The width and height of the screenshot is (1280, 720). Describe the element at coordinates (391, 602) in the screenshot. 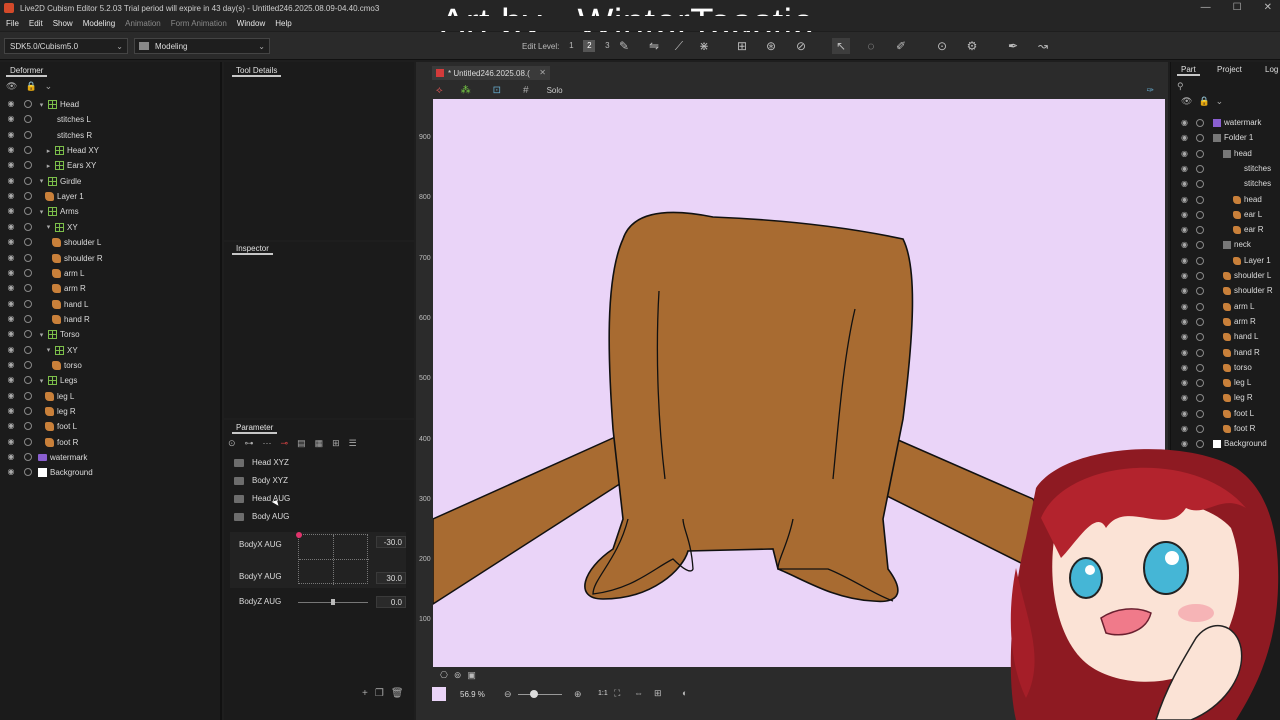

I see `param-value: 0.0` at that location.